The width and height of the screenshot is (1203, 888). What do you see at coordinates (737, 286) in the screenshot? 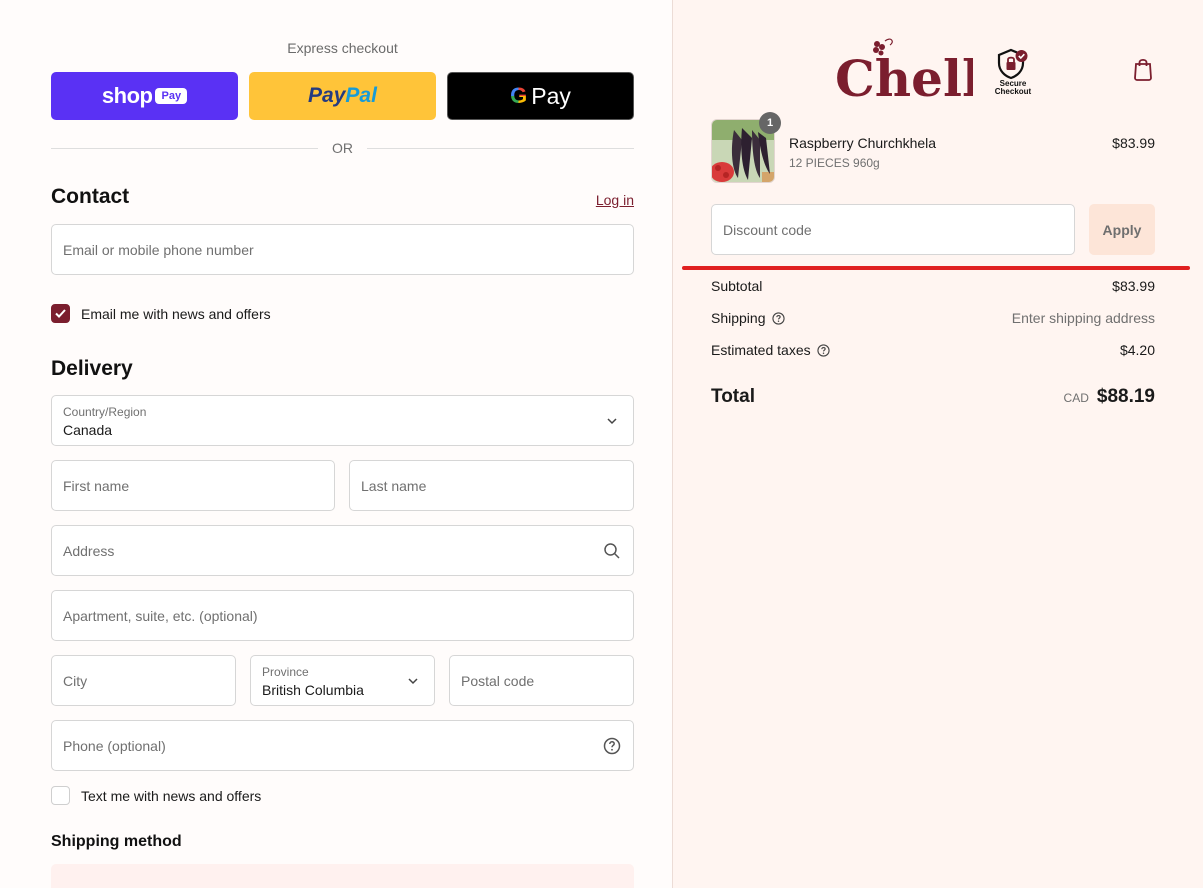
I see `subtotal-label: Subtotal` at bounding box center [737, 286].